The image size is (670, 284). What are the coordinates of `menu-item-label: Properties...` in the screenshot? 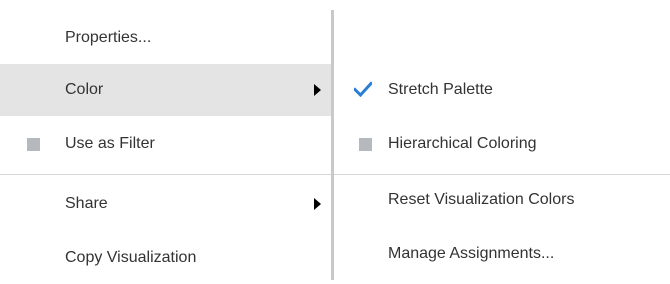 It's located at (108, 37).